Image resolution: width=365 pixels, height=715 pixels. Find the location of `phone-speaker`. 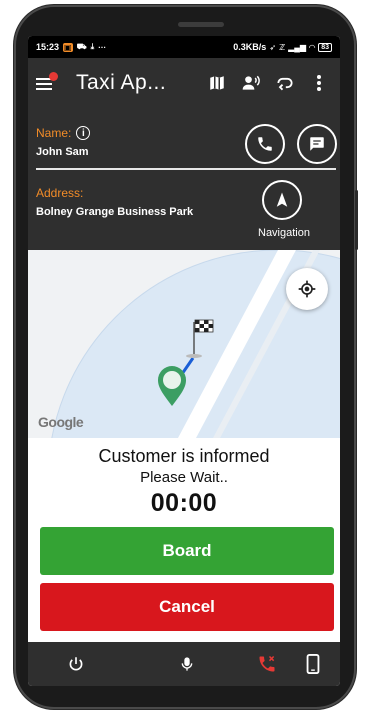

phone-speaker is located at coordinates (201, 24).